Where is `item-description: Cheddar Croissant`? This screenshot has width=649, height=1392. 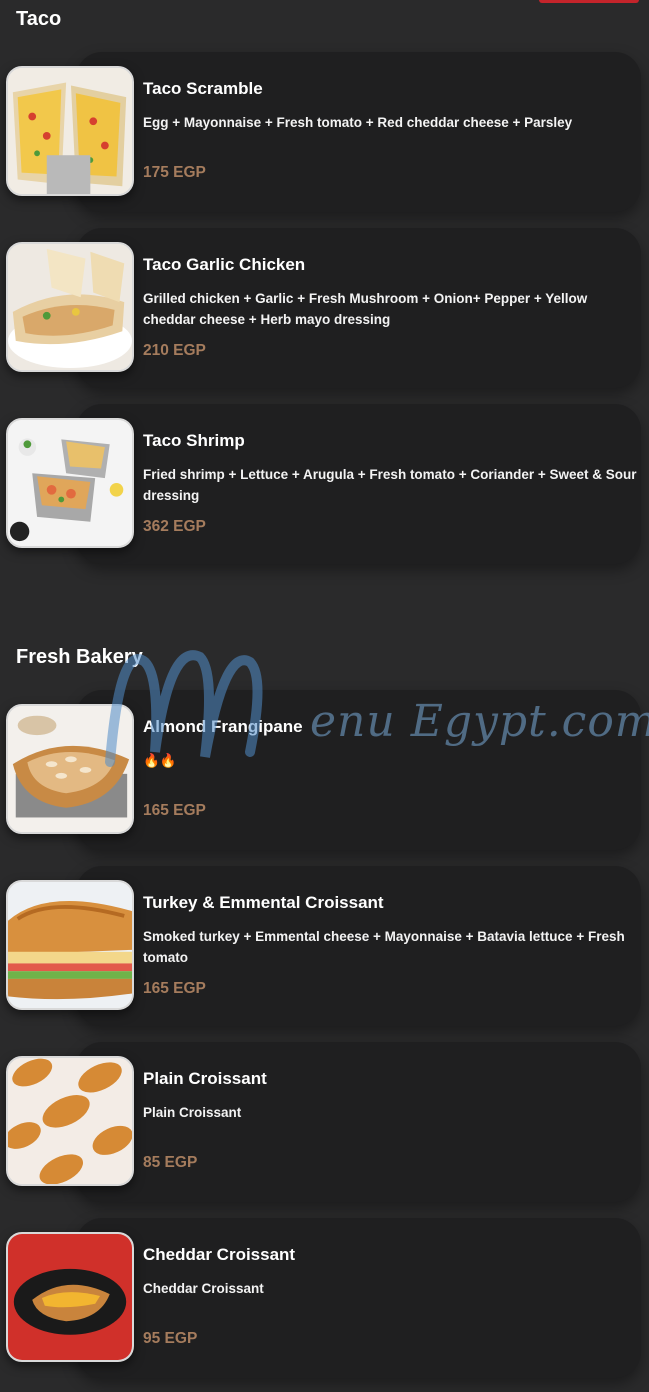
item-description: Cheddar Croissant is located at coordinates (203, 1288).